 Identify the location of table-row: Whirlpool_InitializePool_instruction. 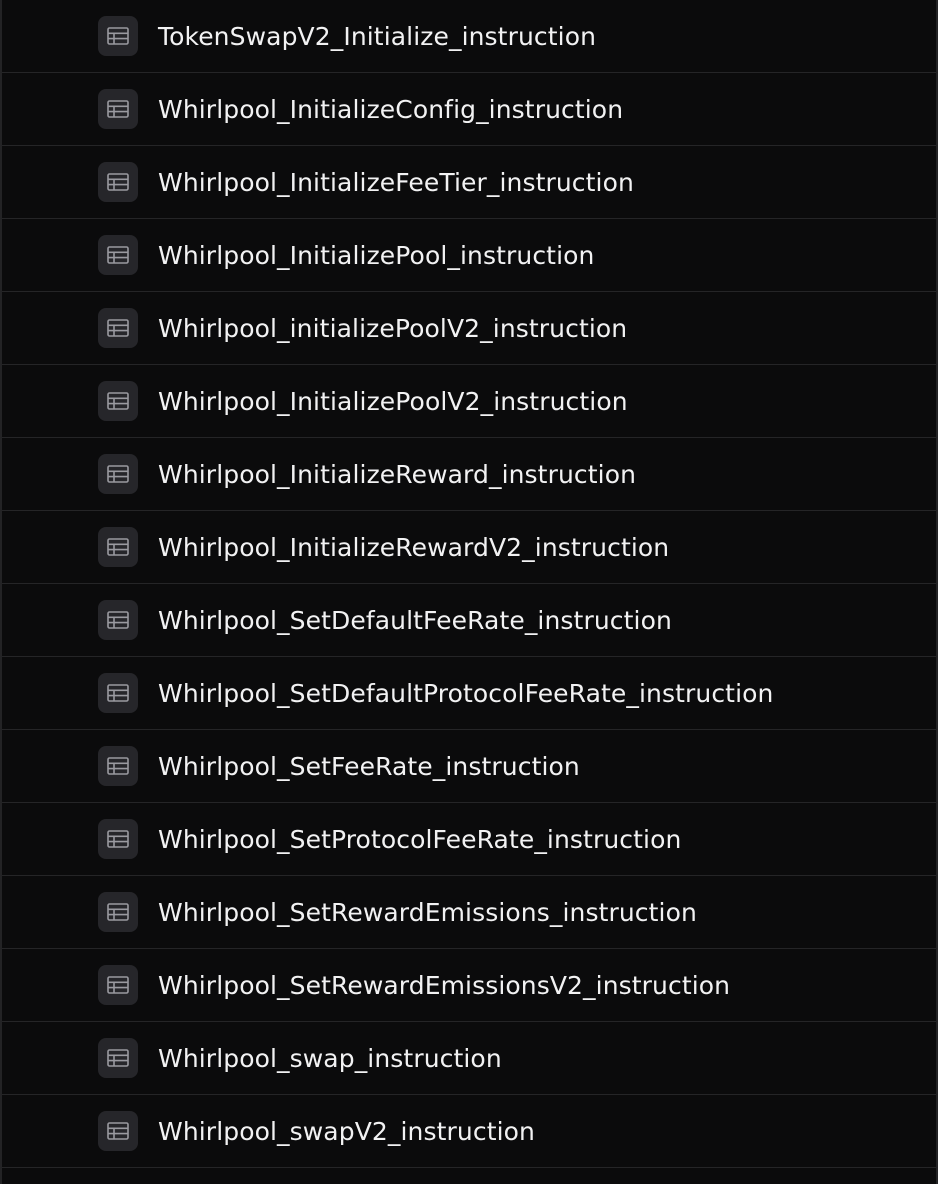
(469, 255).